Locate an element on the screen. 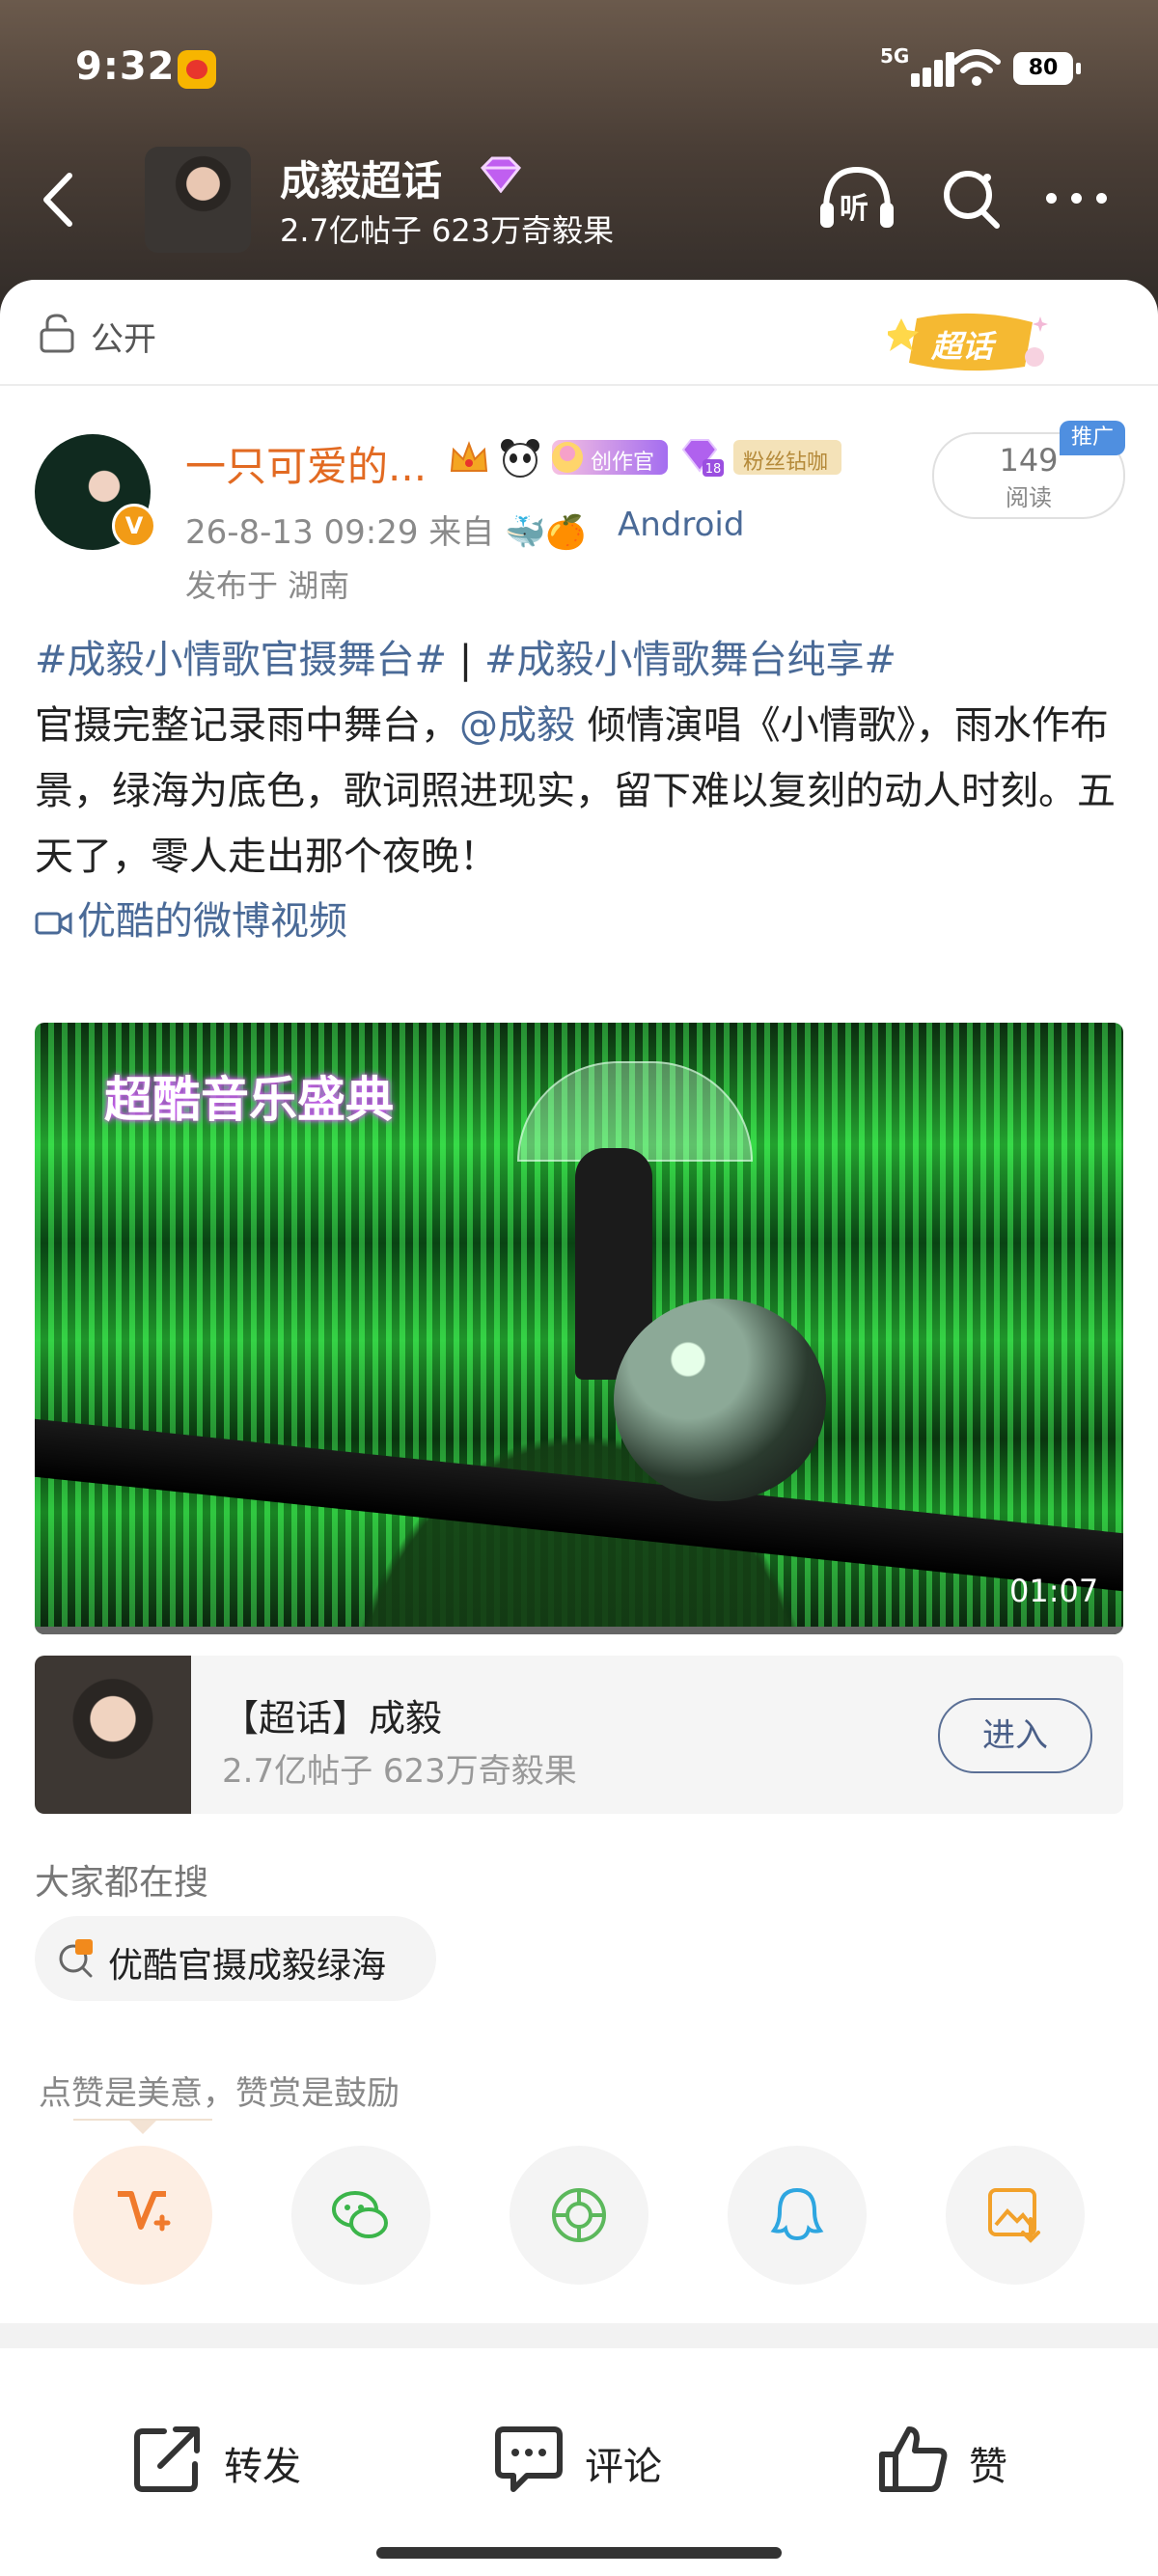  creator-icon is located at coordinates (567, 458).